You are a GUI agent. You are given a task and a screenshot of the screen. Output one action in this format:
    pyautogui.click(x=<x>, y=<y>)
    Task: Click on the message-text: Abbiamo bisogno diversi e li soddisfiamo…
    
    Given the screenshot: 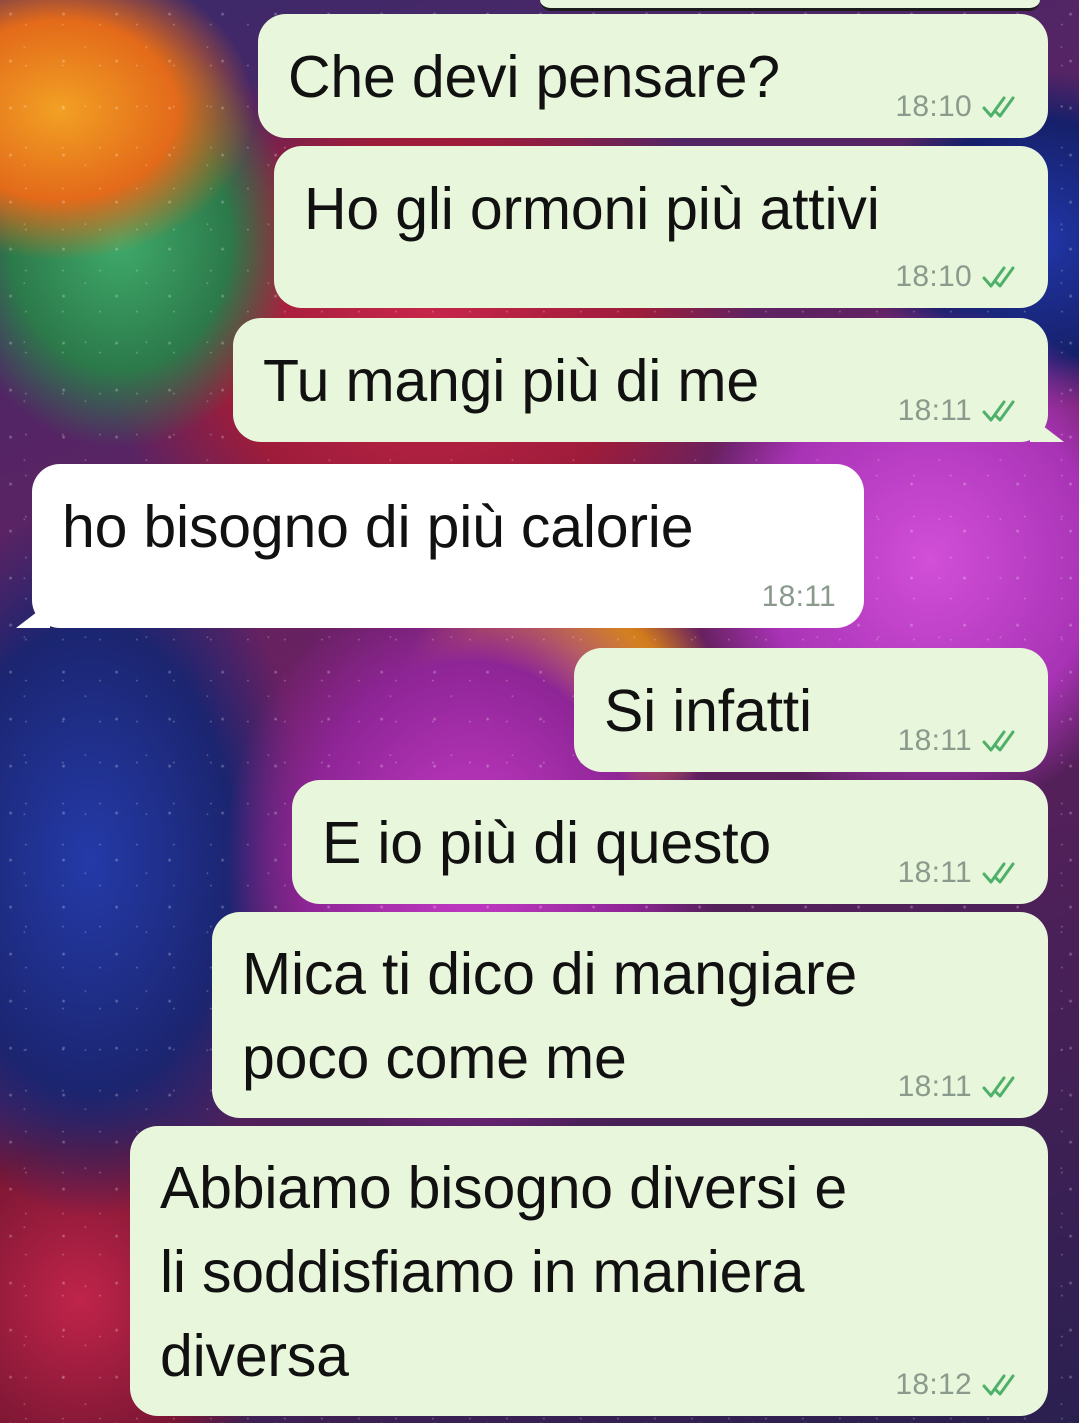 What is the action you would take?
    pyautogui.click(x=504, y=1272)
    